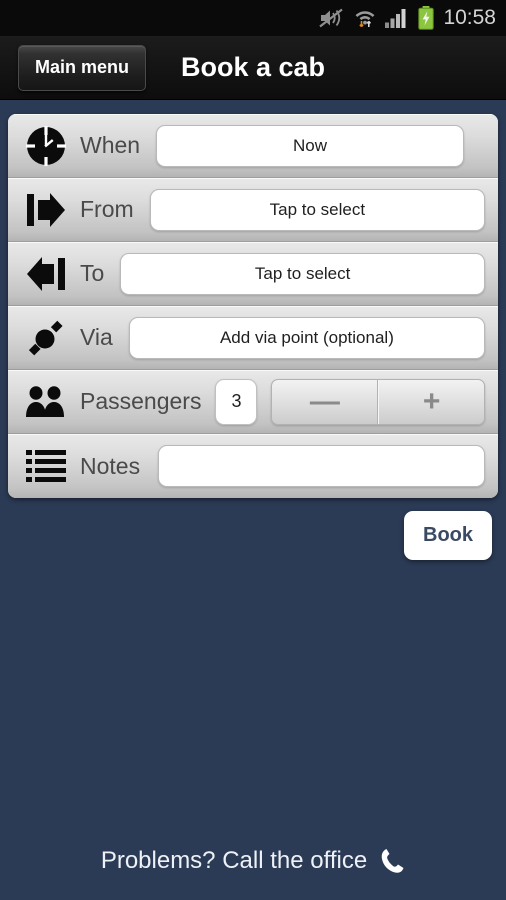  Describe the element at coordinates (236, 401) in the screenshot. I see `passenger-count-value: 3` at that location.